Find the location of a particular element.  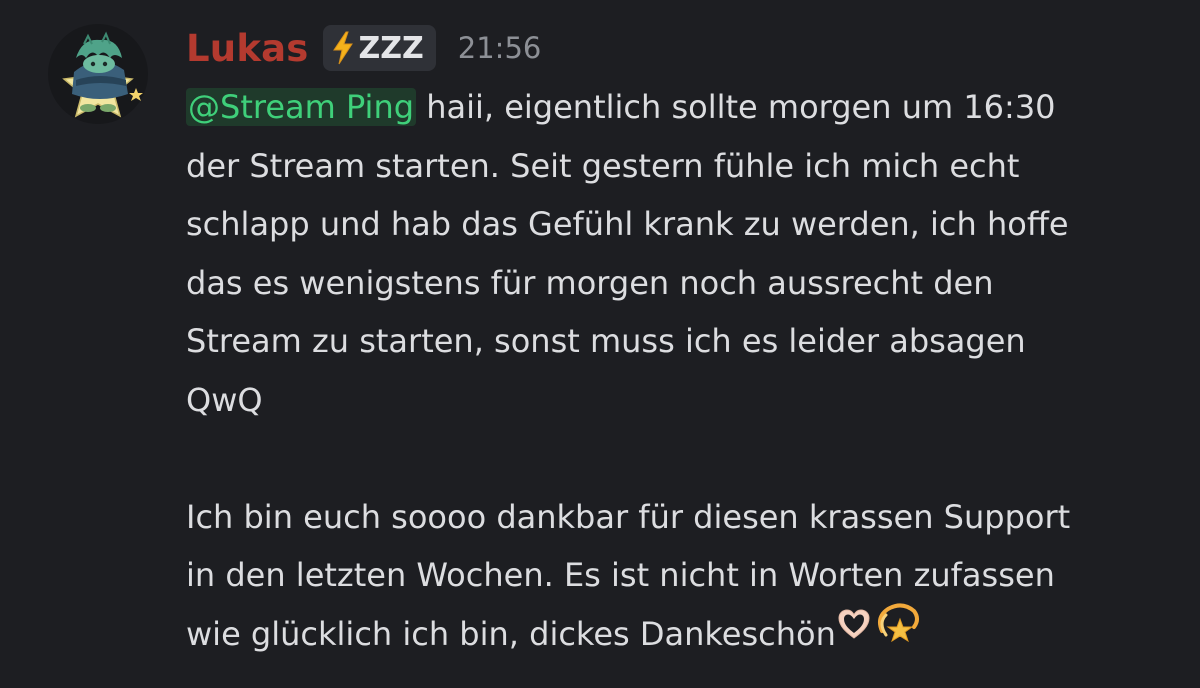

message-line-last: wie glücklich ich bin, dickes Dankeschön is located at coordinates (681, 633).